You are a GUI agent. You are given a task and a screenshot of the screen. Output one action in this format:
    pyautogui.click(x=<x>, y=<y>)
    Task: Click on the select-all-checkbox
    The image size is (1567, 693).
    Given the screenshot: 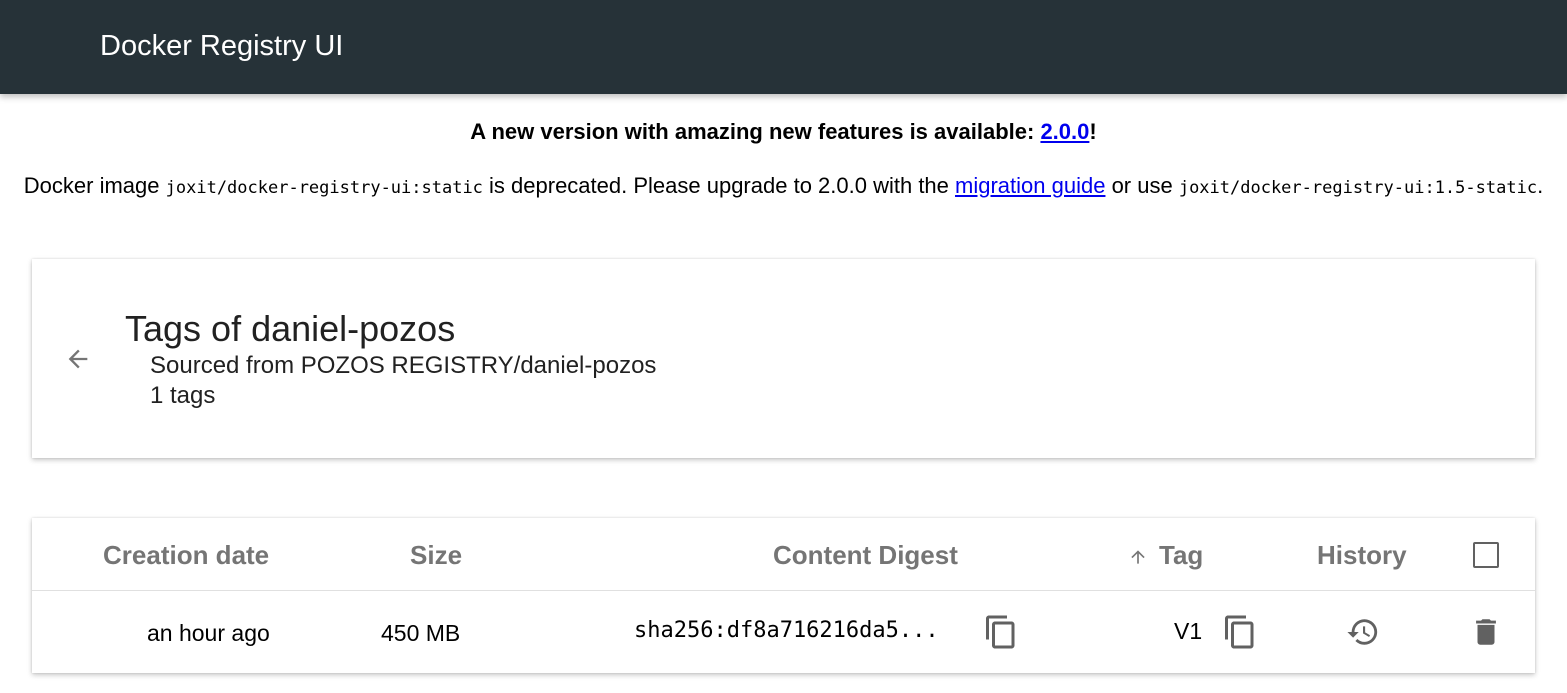 What is the action you would take?
    pyautogui.click(x=1486, y=555)
    